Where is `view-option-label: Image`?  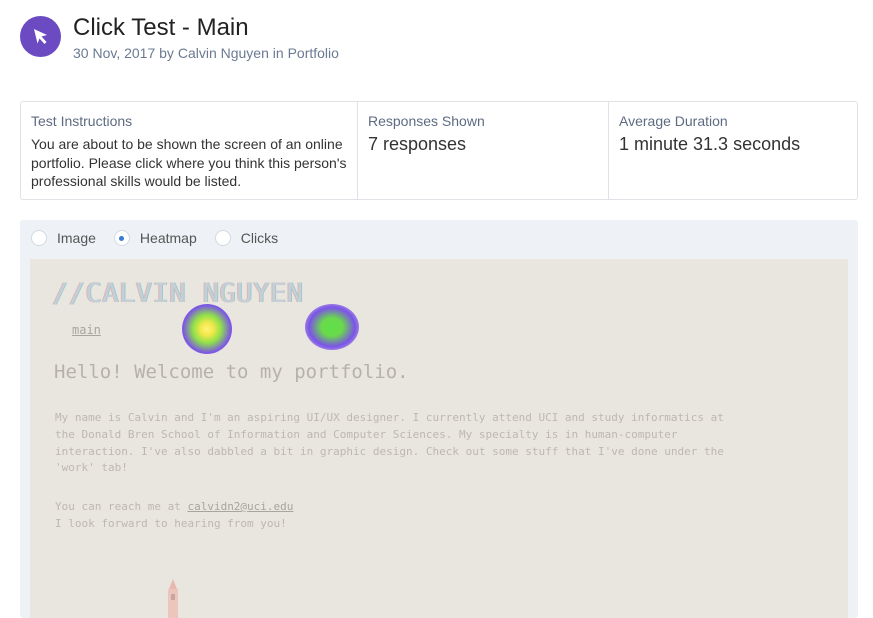 view-option-label: Image is located at coordinates (76, 238).